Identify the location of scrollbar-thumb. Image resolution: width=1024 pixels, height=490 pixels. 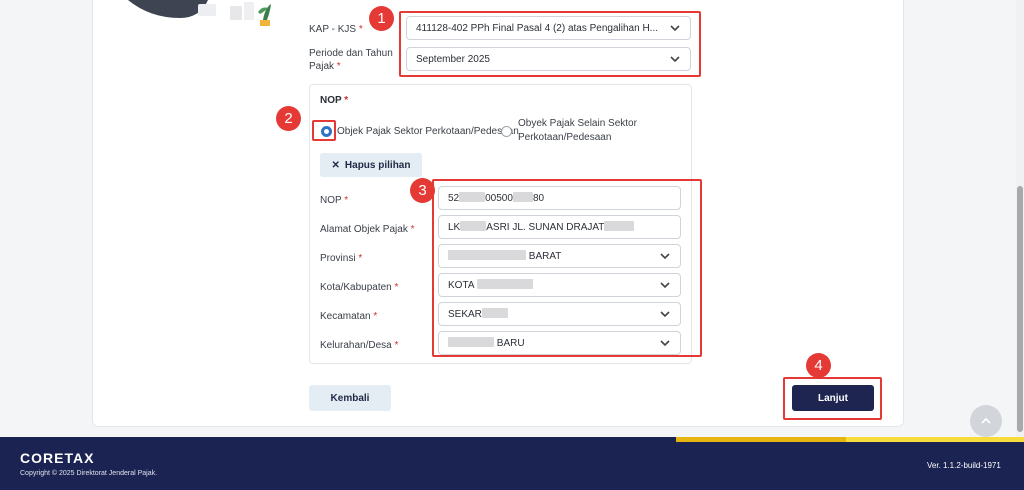
(1020, 309).